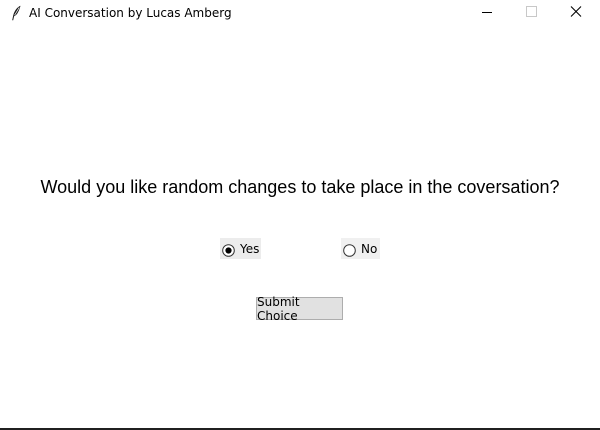 The image size is (600, 430). I want to click on submit-choice-button: Submit Choice, so click(299, 309).